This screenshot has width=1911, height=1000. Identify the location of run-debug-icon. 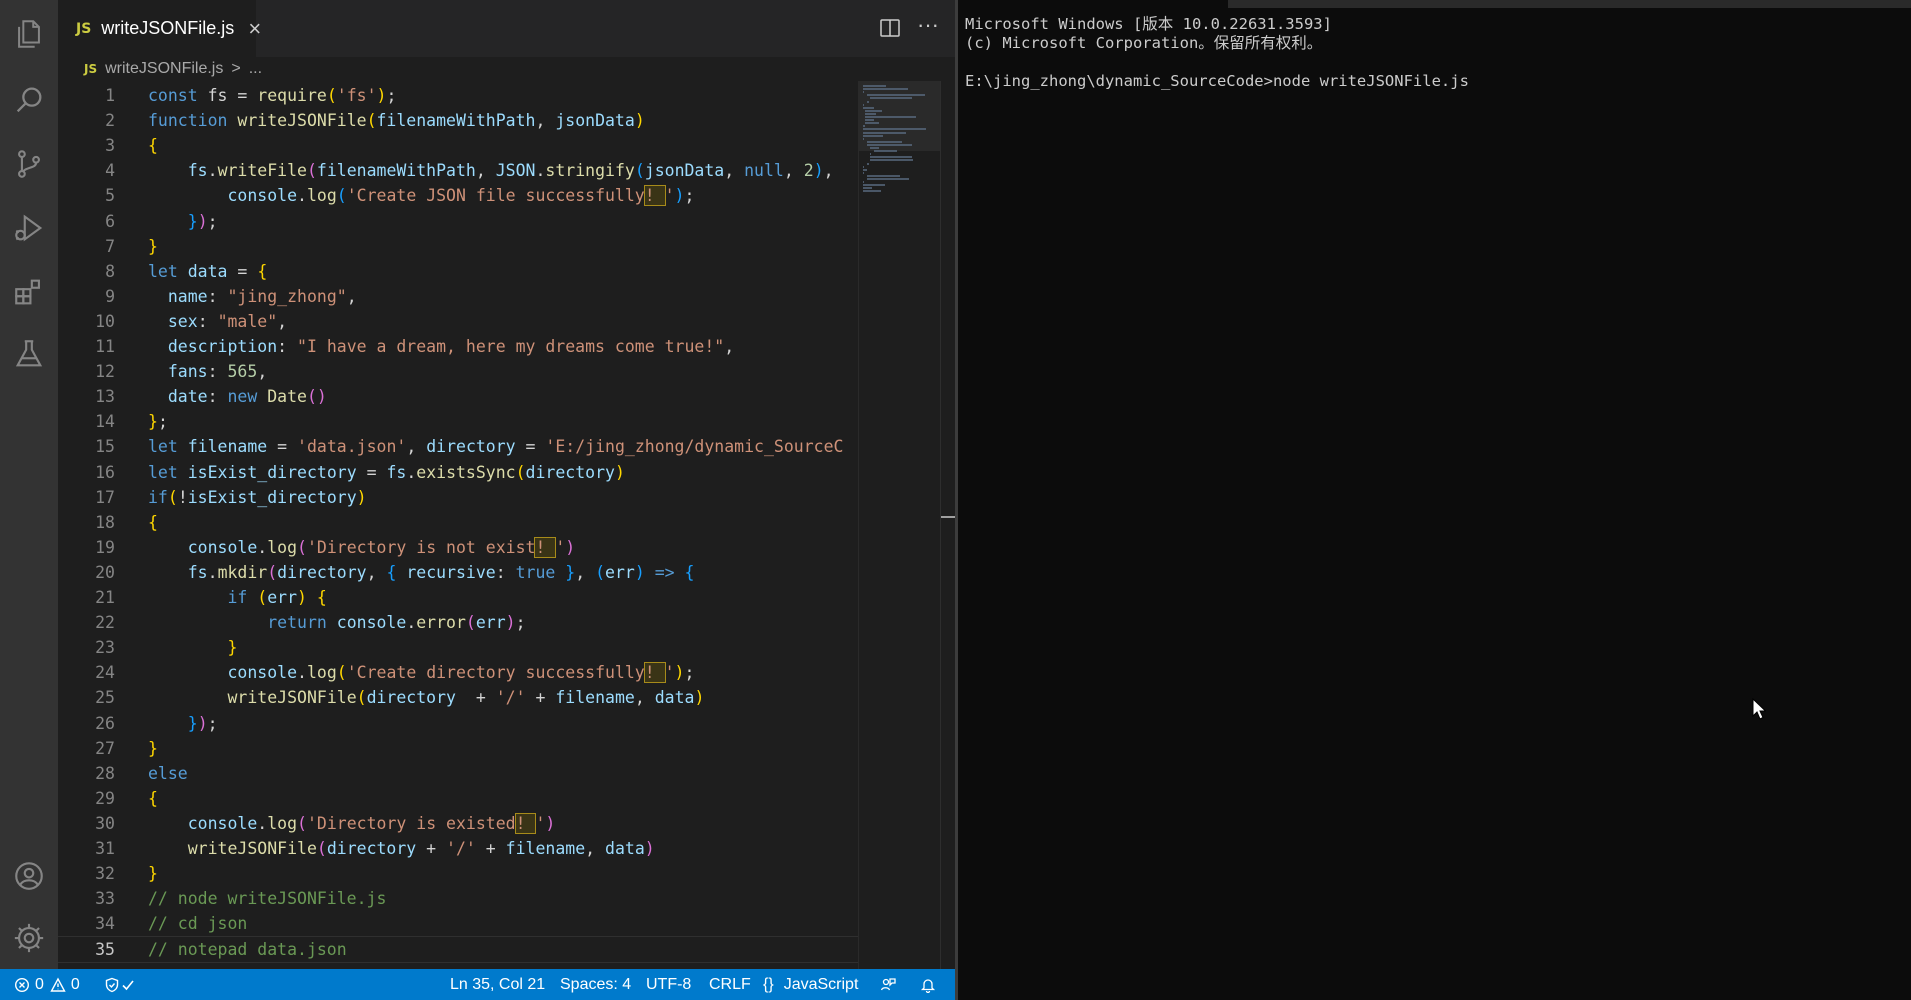
(29, 228).